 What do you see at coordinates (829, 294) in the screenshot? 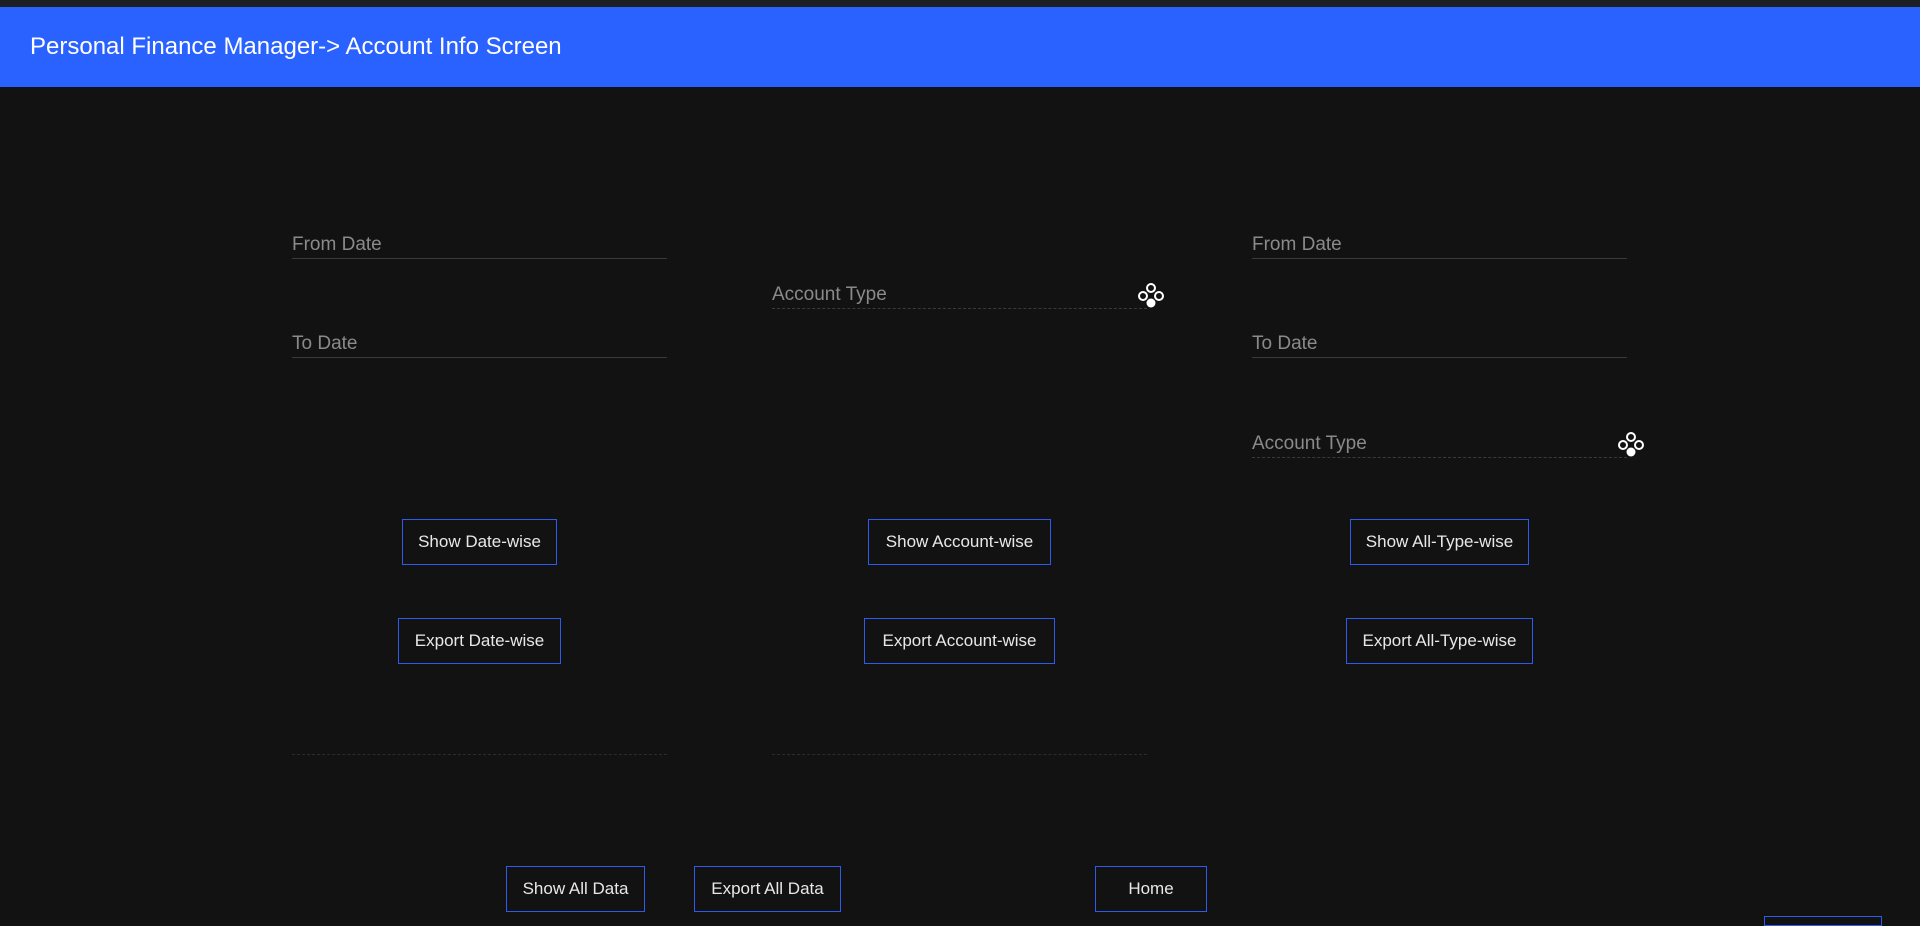
I see `account-type-label: Account Type` at bounding box center [829, 294].